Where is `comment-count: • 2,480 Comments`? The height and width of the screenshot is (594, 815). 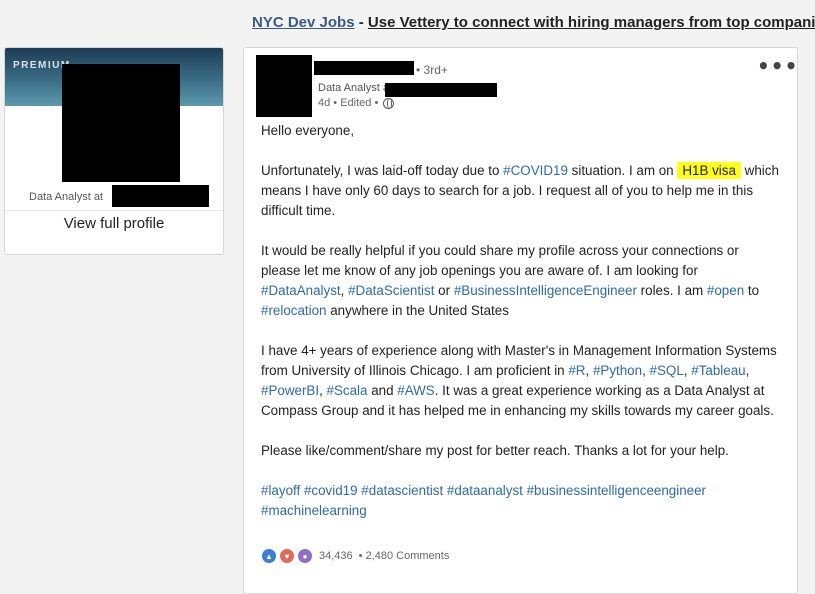
comment-count: • 2,480 Comments is located at coordinates (404, 556).